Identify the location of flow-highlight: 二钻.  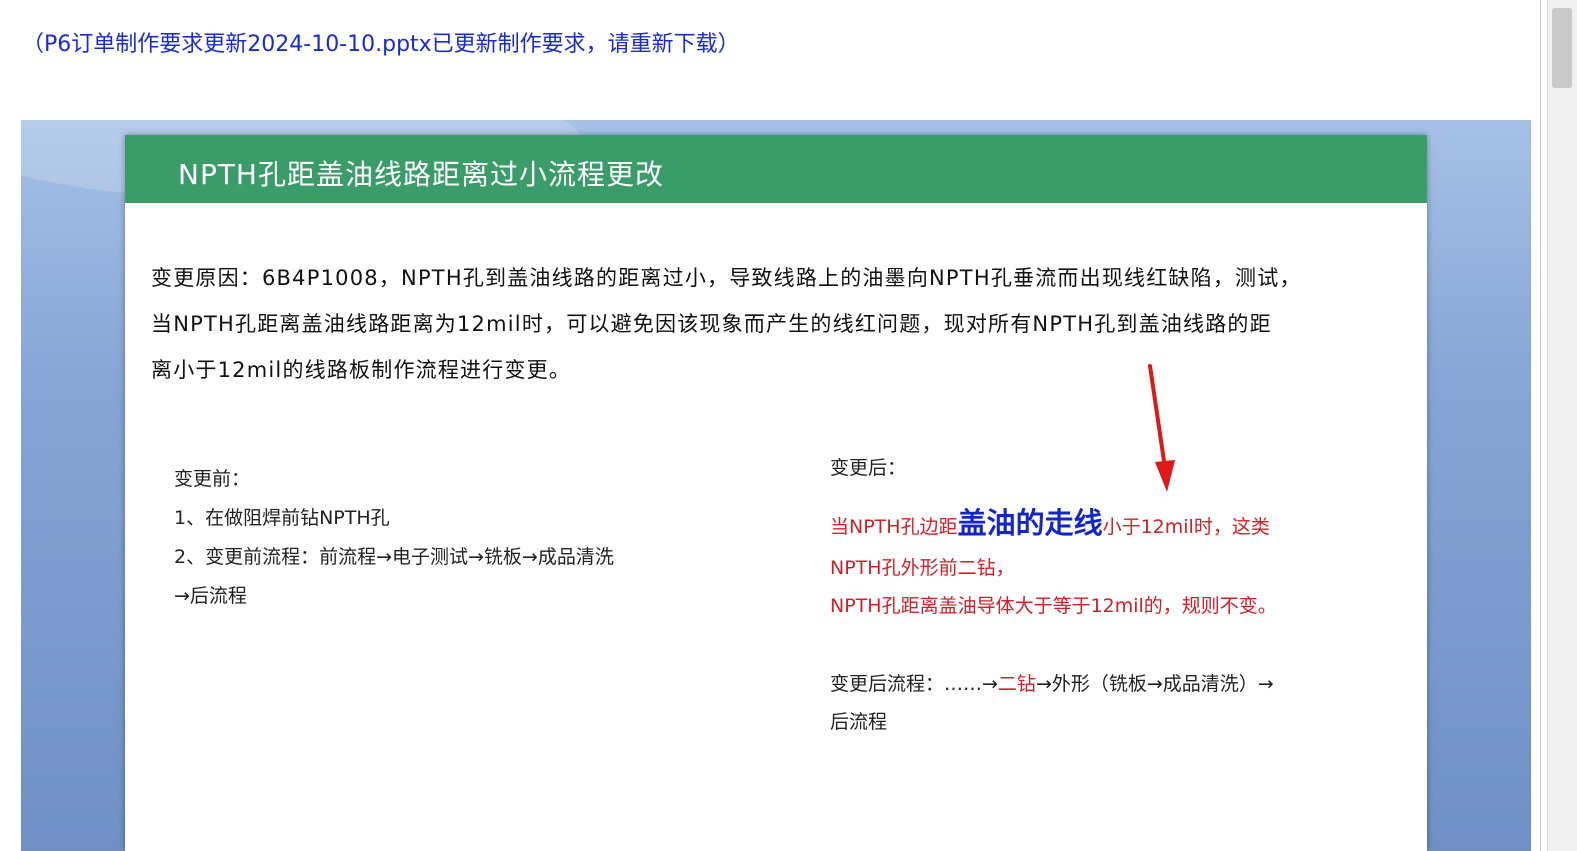
(1016, 684).